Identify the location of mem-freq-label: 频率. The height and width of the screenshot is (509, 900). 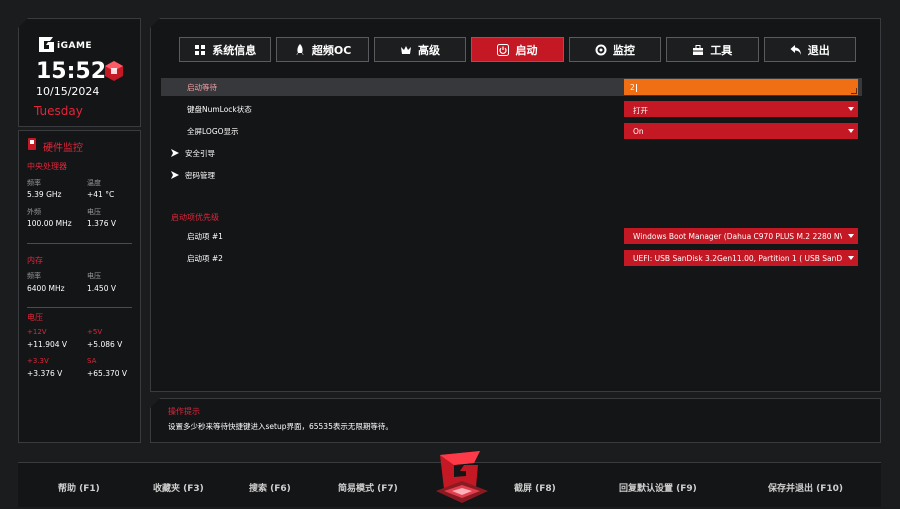
(34, 276).